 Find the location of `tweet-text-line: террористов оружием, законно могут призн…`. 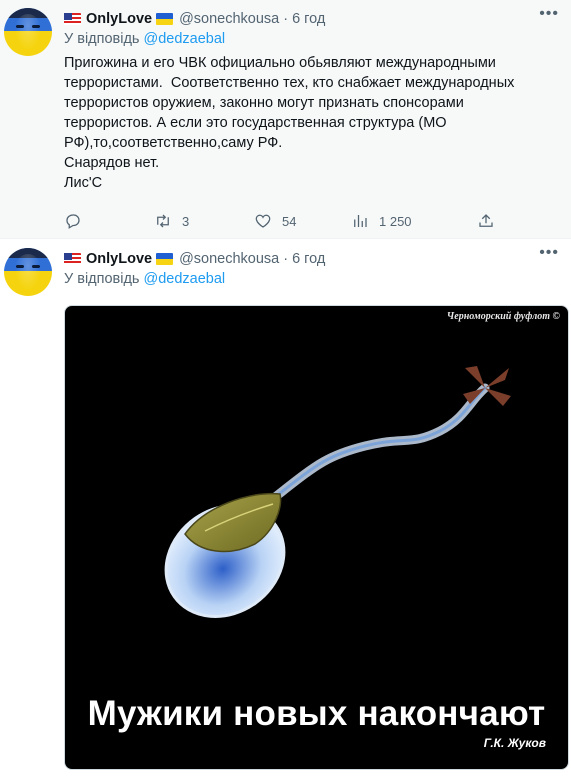

tweet-text-line: террористов оружием, законно могут призн… is located at coordinates (264, 103).